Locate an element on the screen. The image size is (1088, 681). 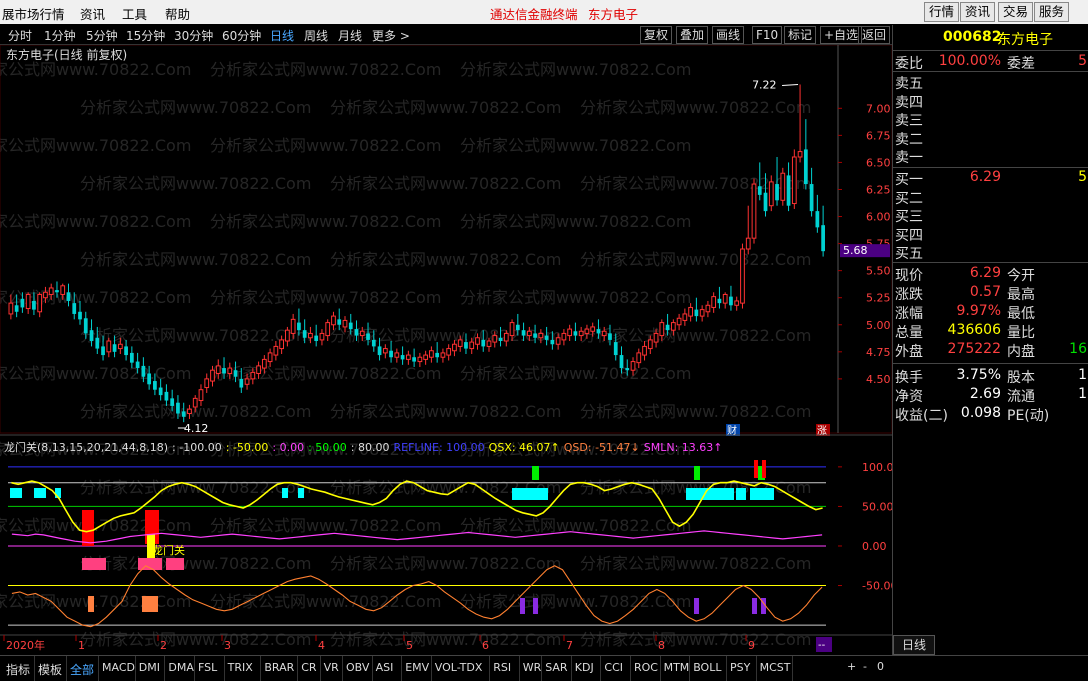
market-button: 行情 is located at coordinates (942, 12).